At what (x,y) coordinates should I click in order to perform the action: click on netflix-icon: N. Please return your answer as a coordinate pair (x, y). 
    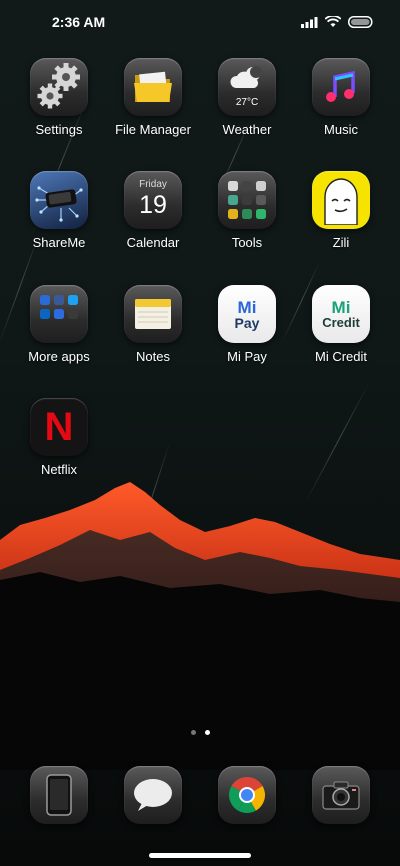
    Looking at the image, I should click on (59, 427).